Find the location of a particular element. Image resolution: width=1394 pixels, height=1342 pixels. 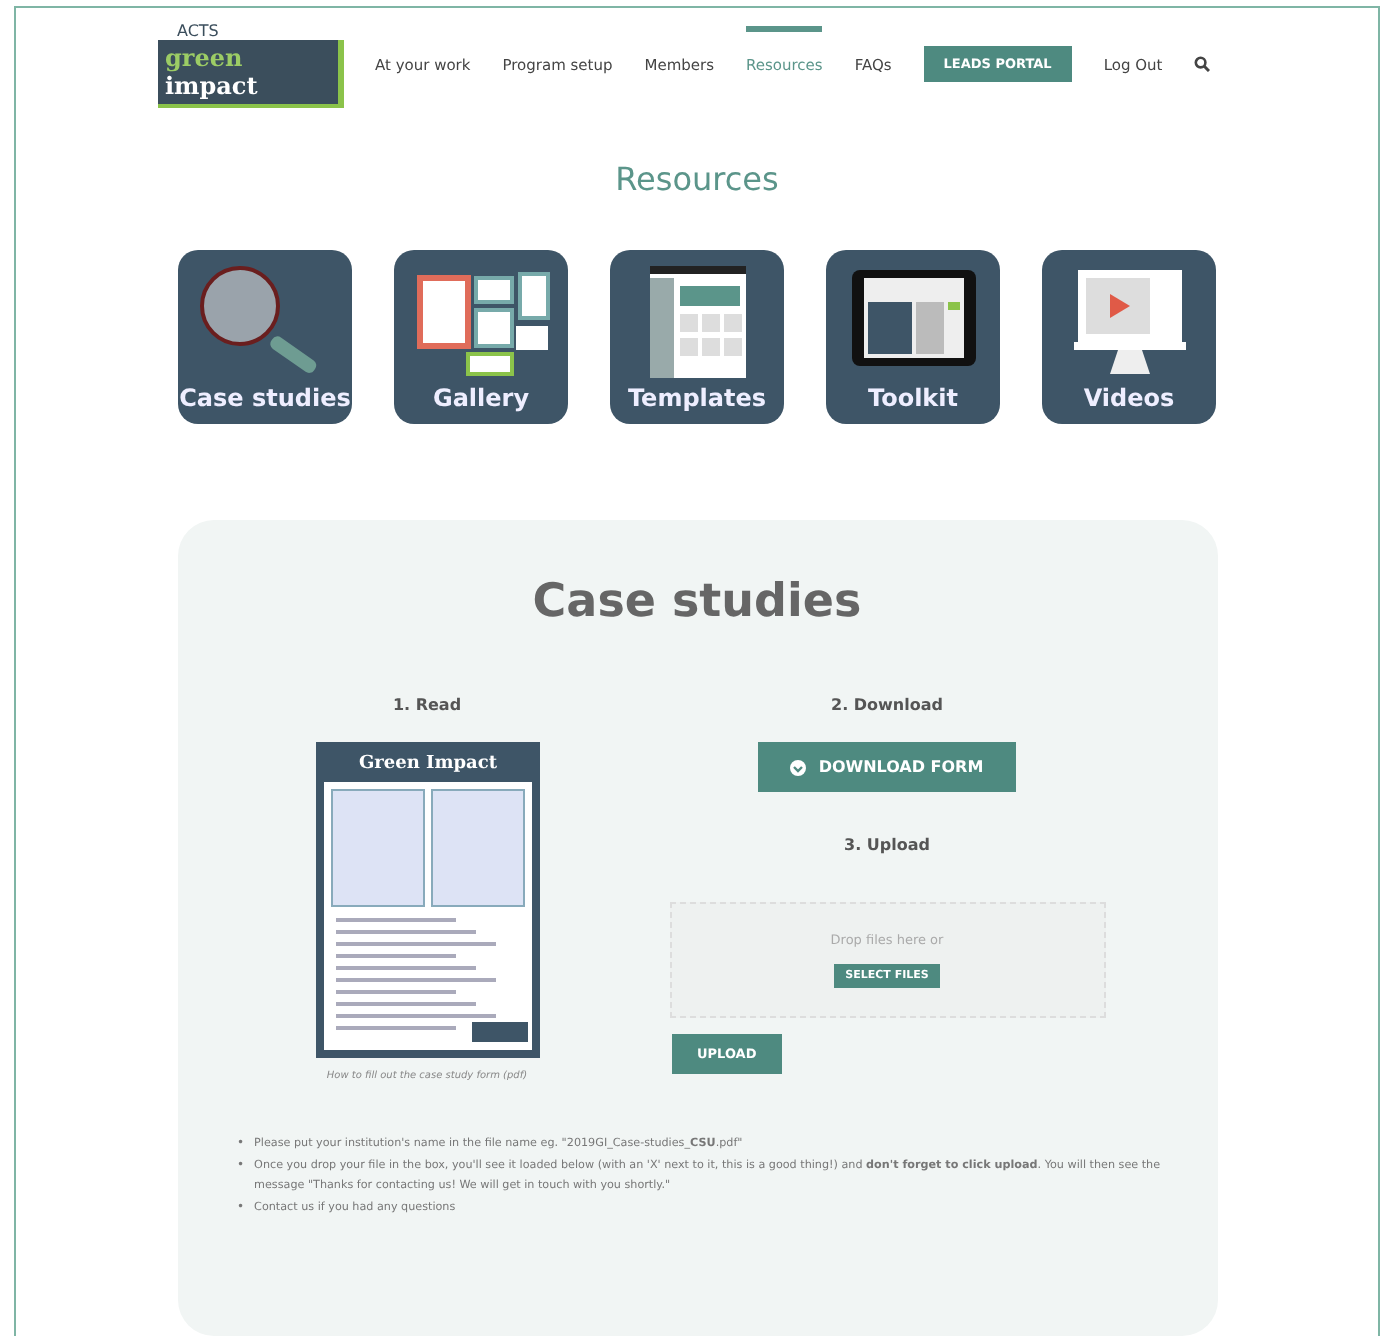

page-title: Resources is located at coordinates (697, 179).